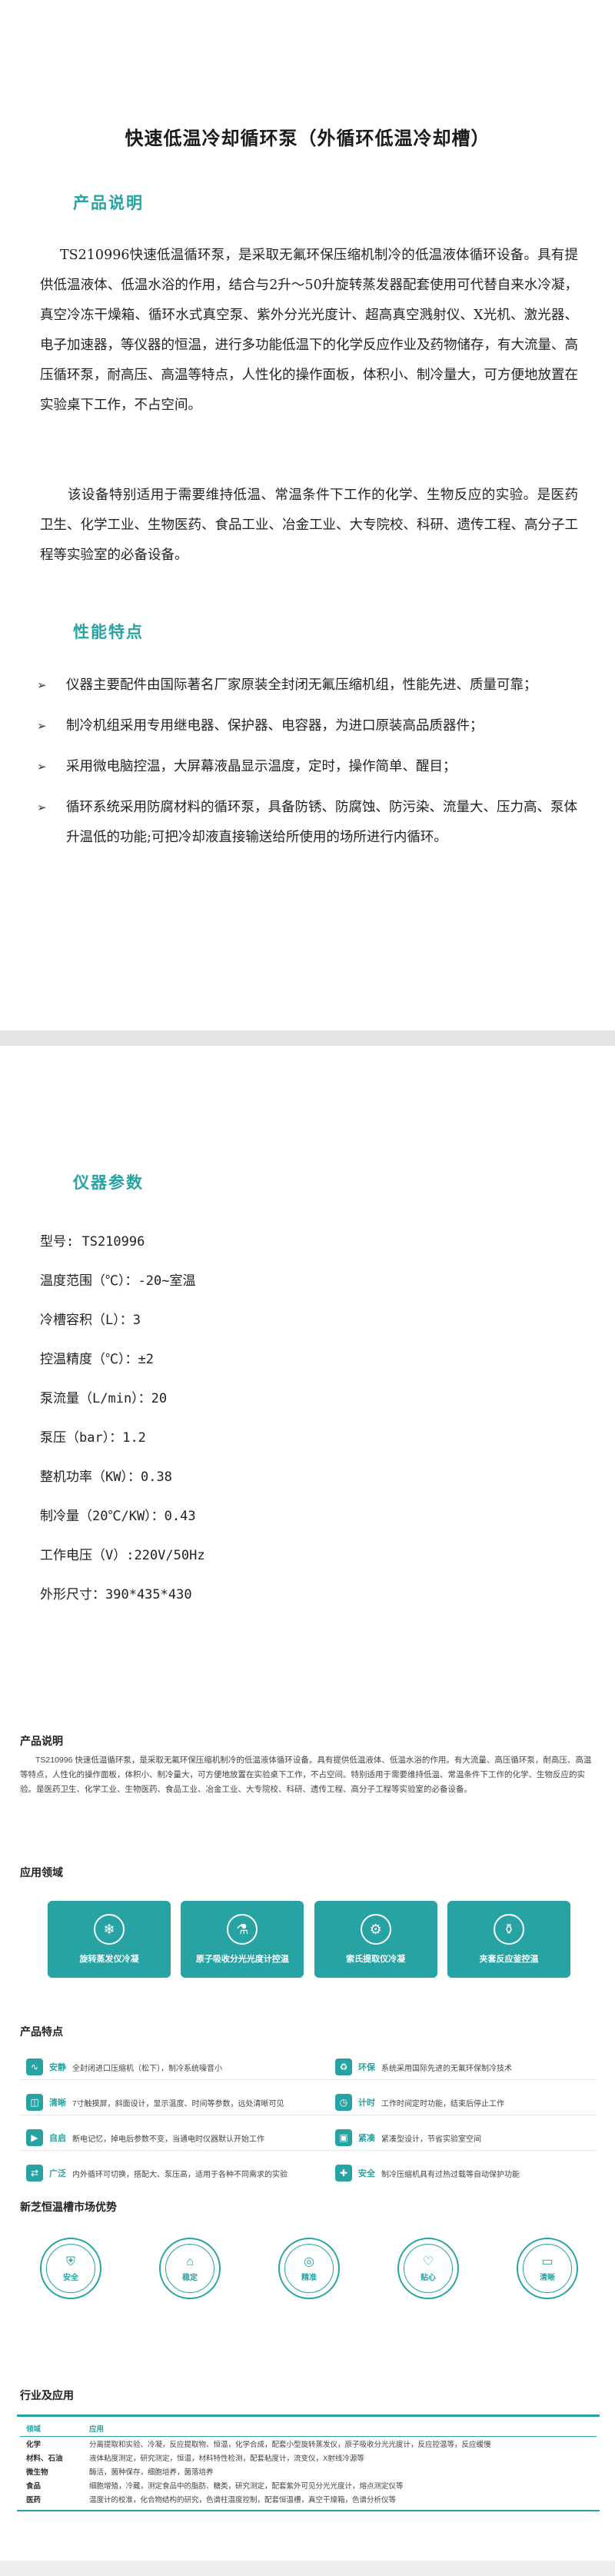 This screenshot has width=615, height=2576. I want to click on column-header: 应用, so click(340, 2429).